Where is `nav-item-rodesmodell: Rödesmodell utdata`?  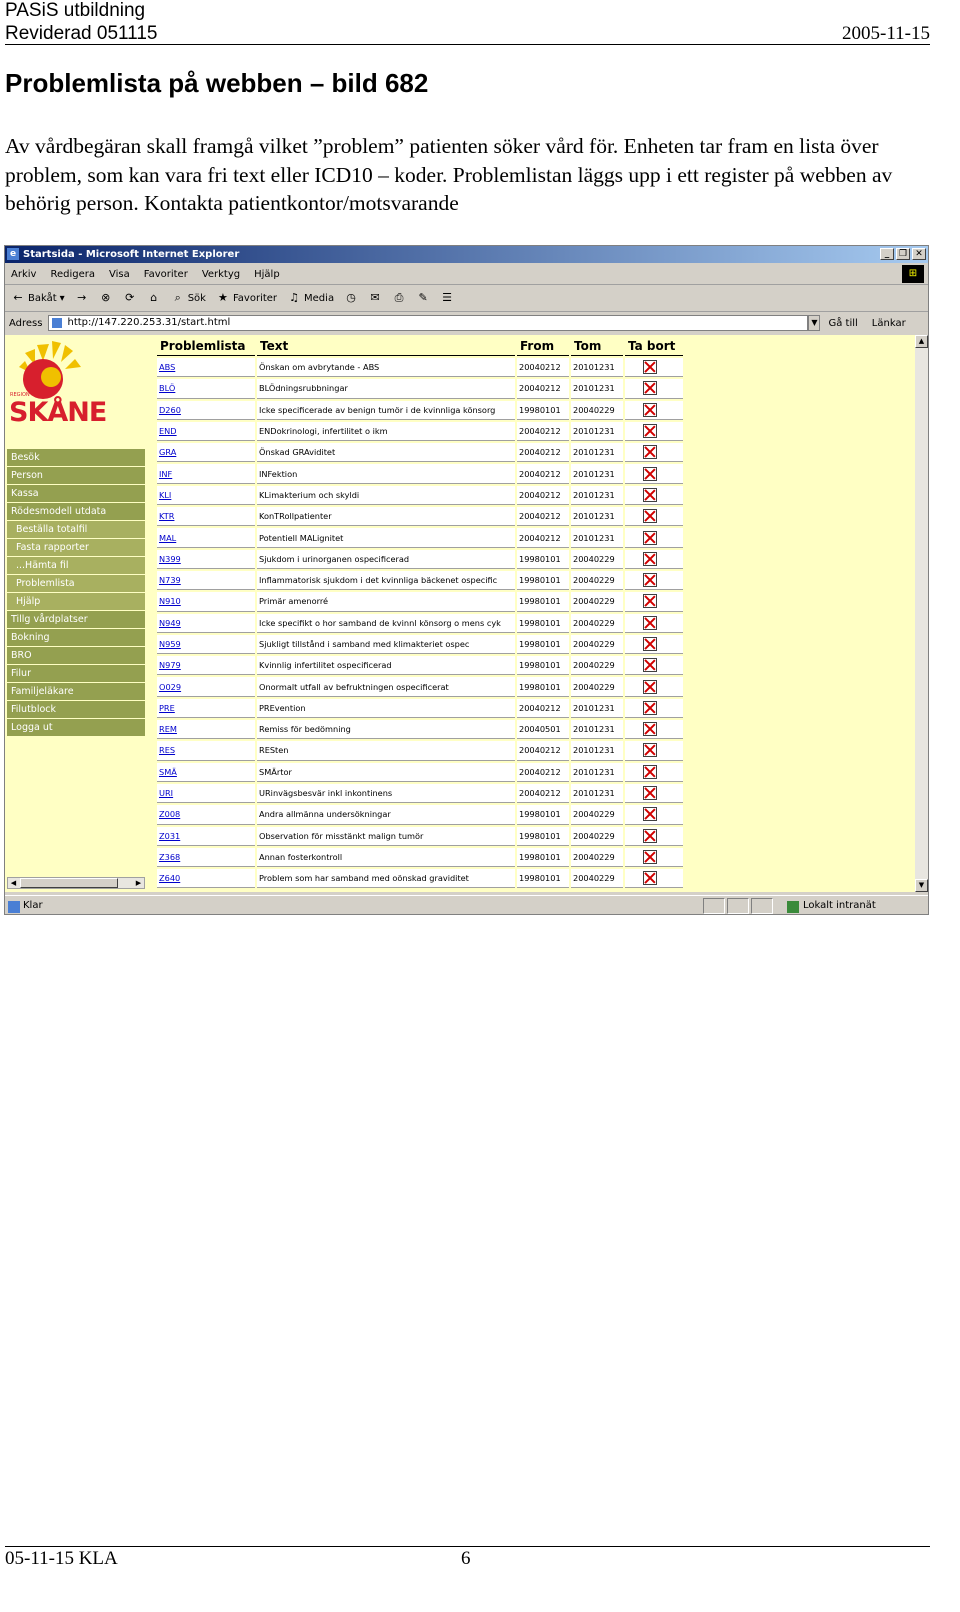
nav-item-rodesmodell: Rödesmodell utdata is located at coordinates (76, 511).